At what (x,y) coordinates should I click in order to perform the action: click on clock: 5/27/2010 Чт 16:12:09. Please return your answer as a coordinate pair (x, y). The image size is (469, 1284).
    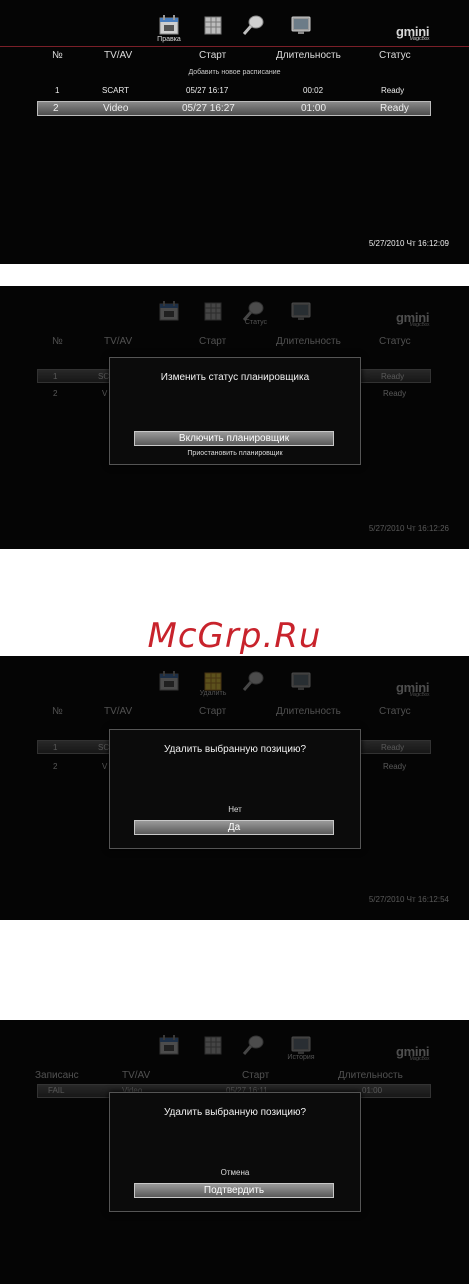
    Looking at the image, I should click on (408, 243).